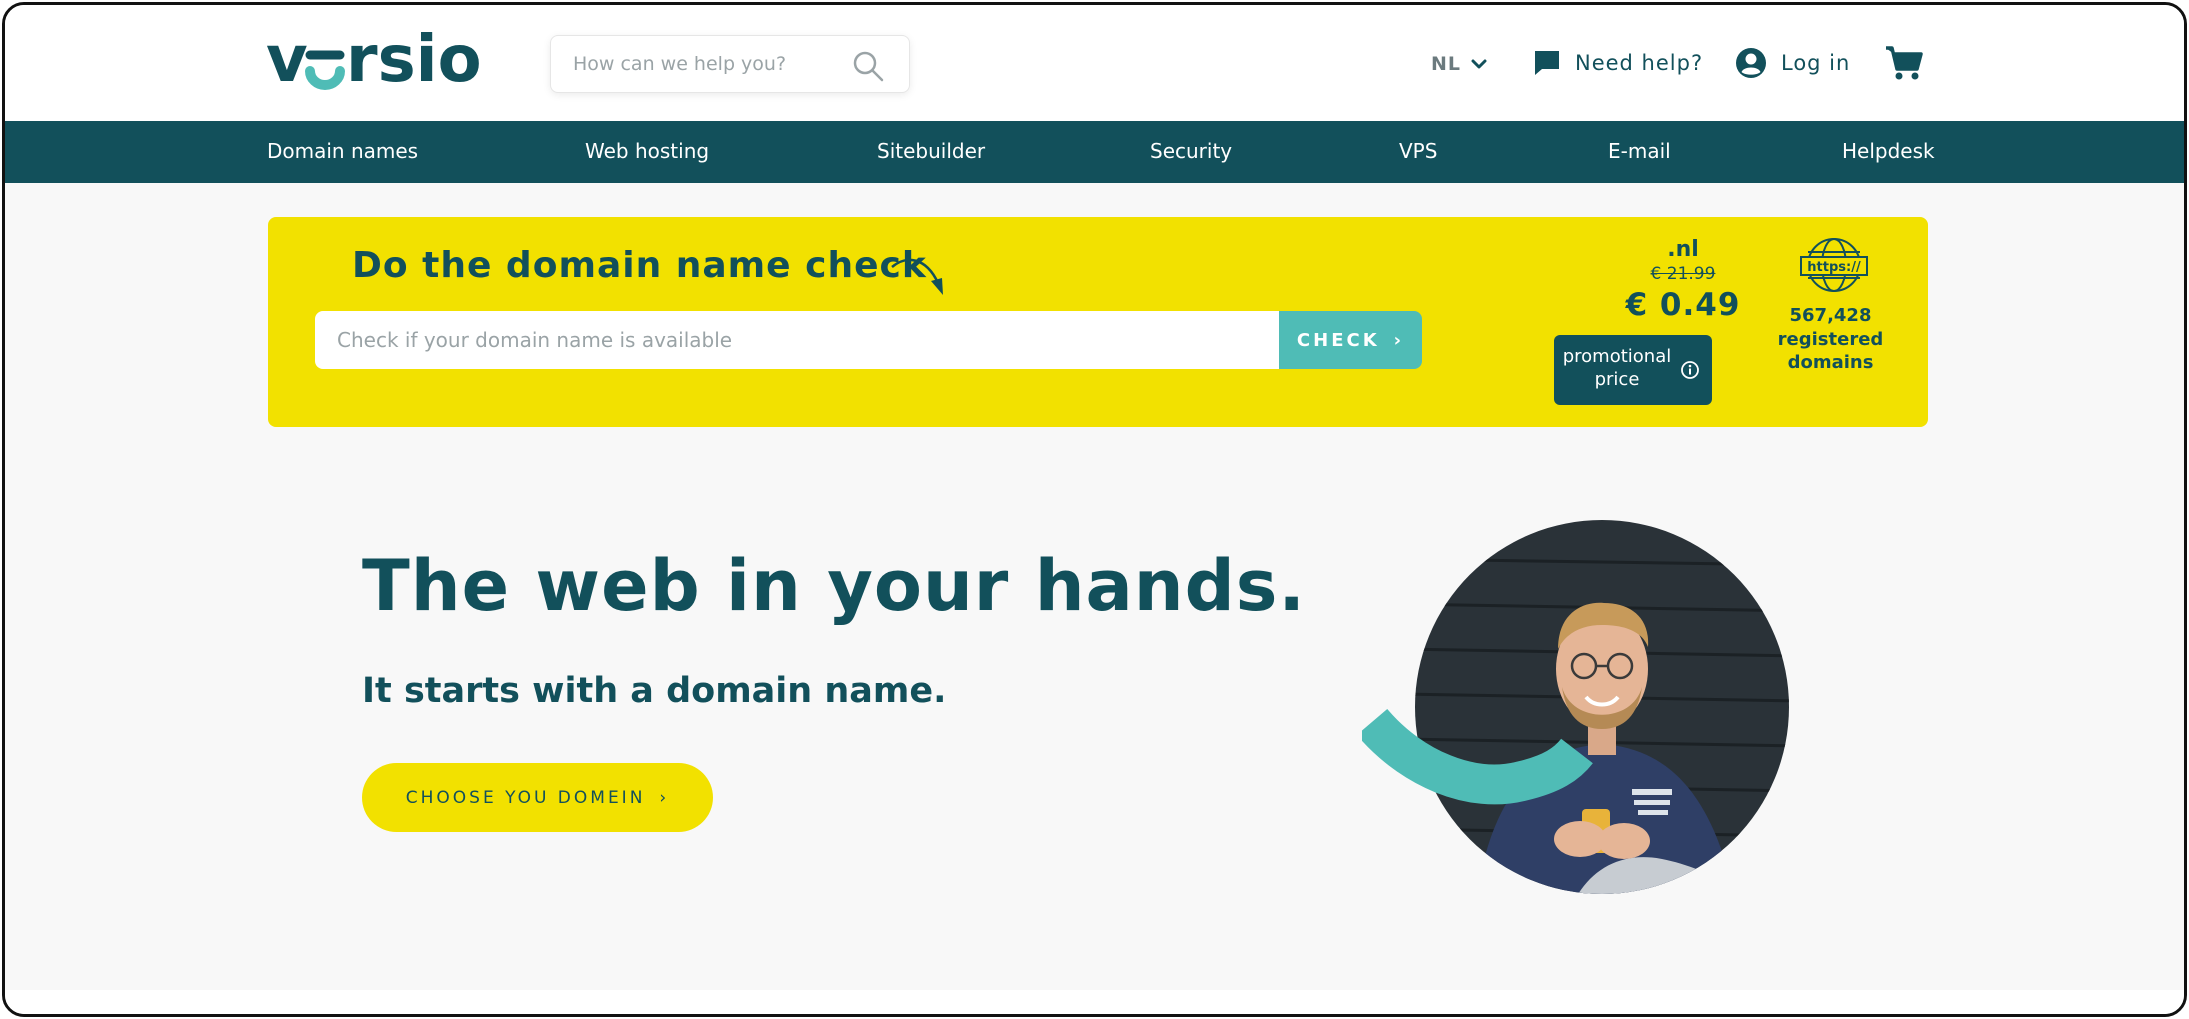 Image resolution: width=2189 pixels, height=1019 pixels. Describe the element at coordinates (868, 66) in the screenshot. I see `search-icon` at that location.